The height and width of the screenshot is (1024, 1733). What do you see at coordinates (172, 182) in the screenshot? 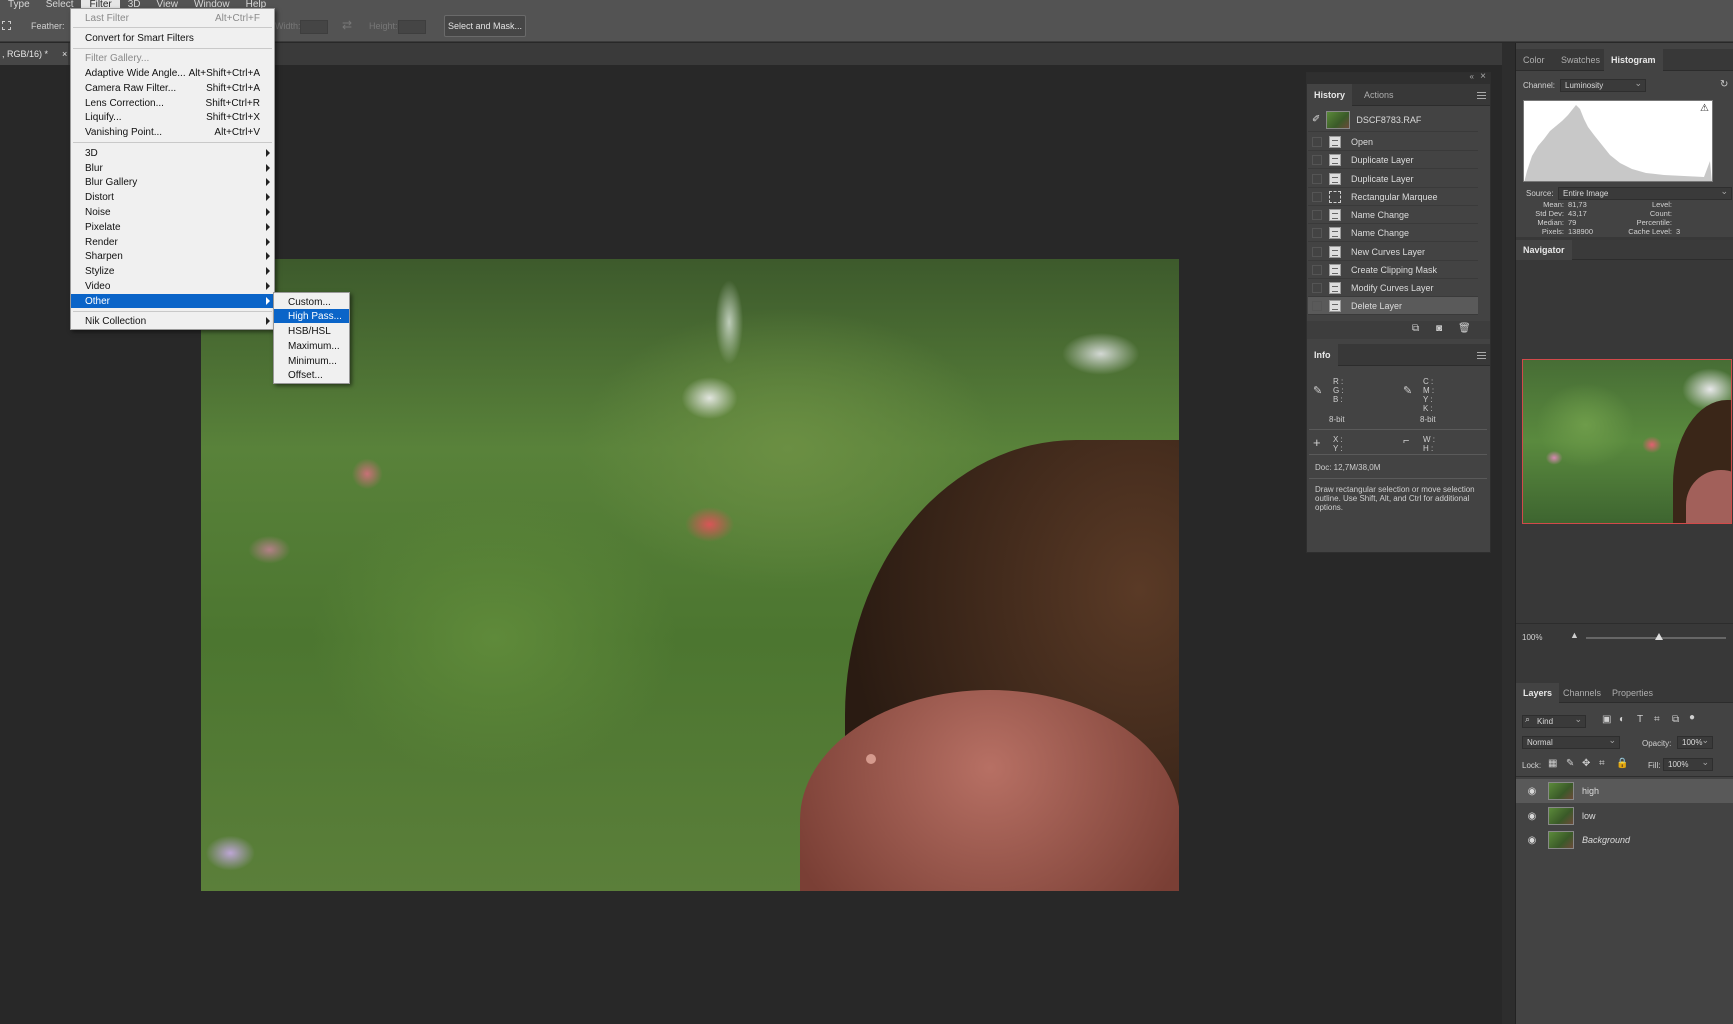
I see `menu-item-blur-gallery: Blur Gallery` at bounding box center [172, 182].